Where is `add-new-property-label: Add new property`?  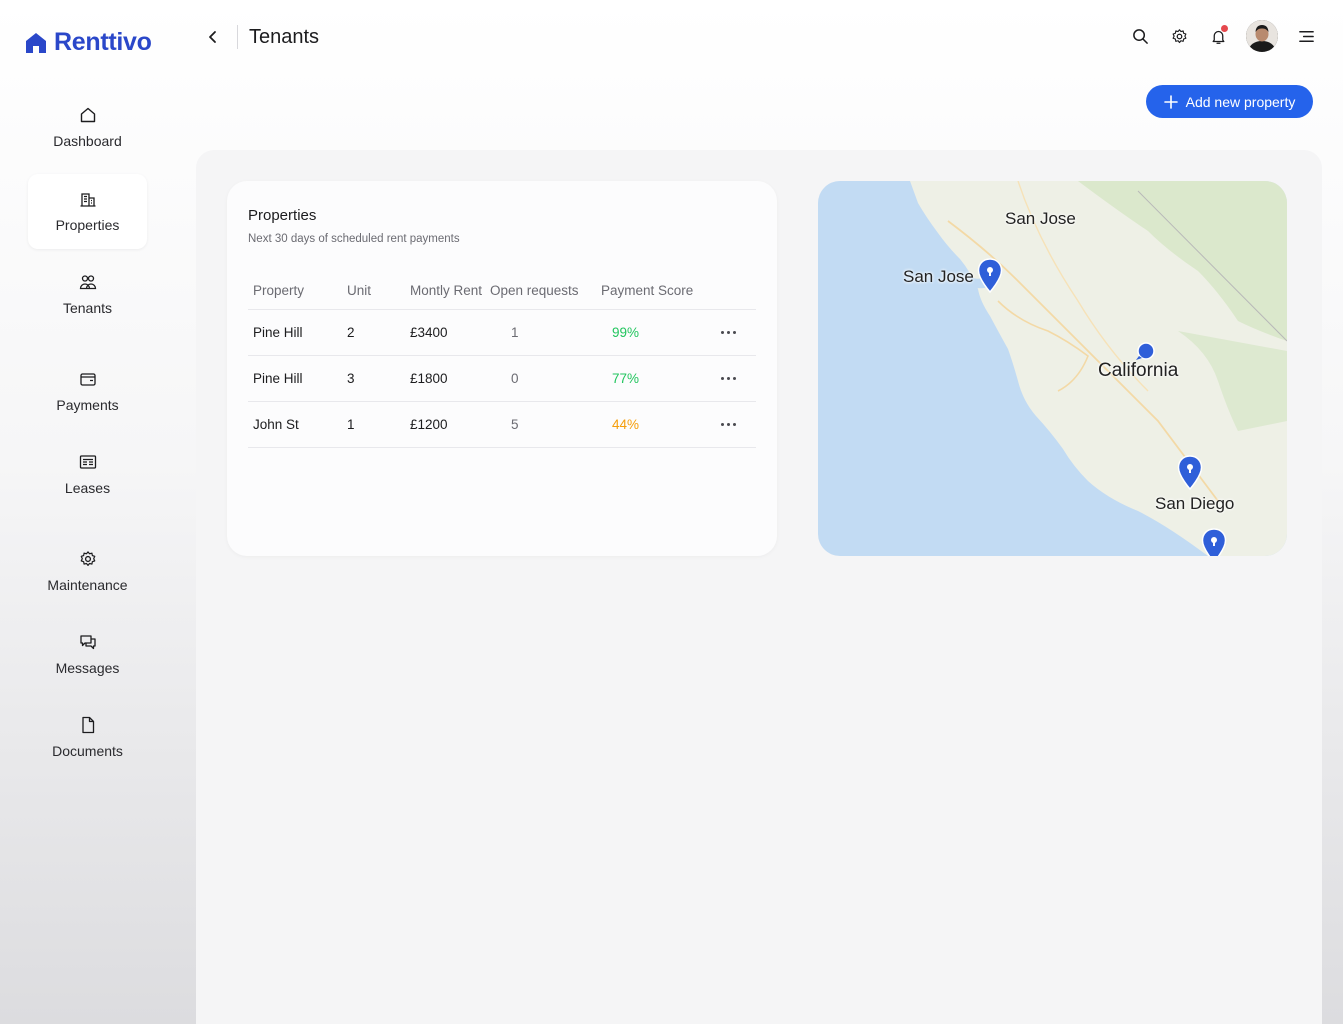
add-new-property-label: Add new property is located at coordinates (1240, 101).